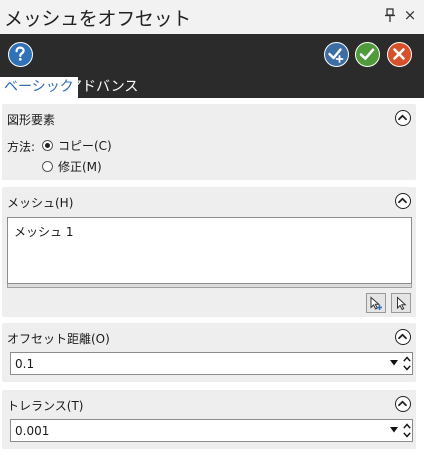 The height and width of the screenshot is (459, 424). Describe the element at coordinates (209, 286) in the screenshot. I see `list-scrollbar` at that location.